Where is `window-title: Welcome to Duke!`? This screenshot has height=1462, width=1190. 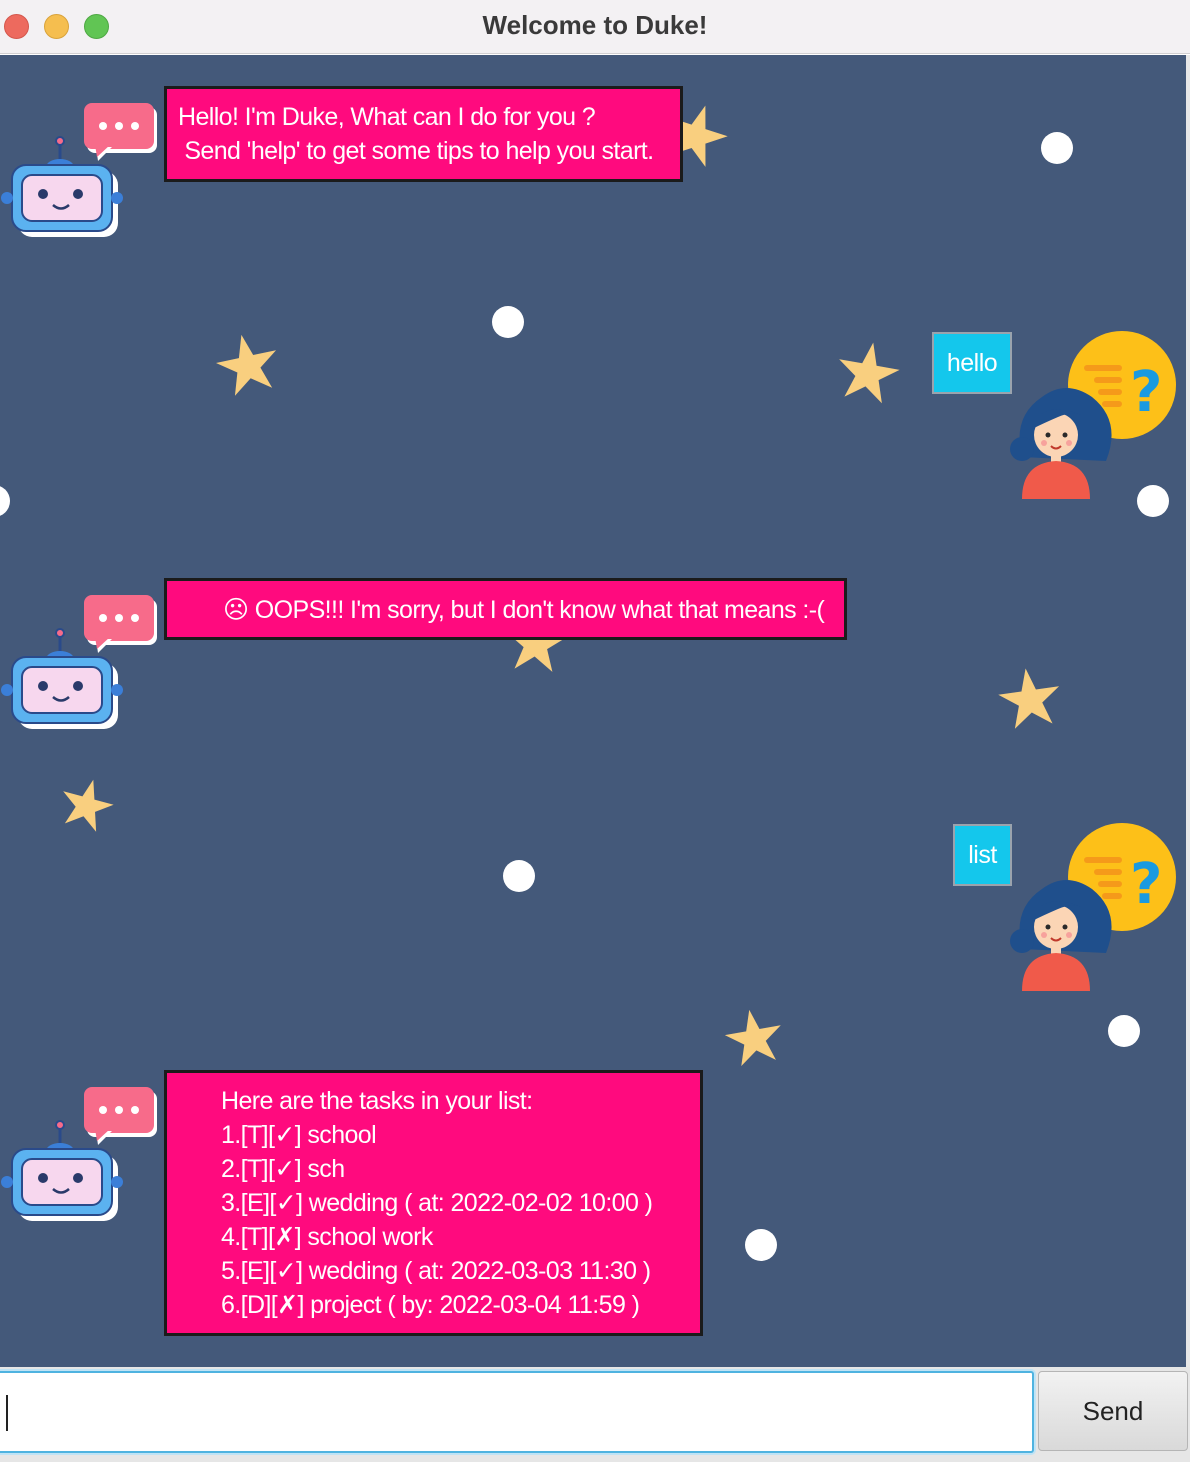
window-title: Welcome to Duke! is located at coordinates (595, 25).